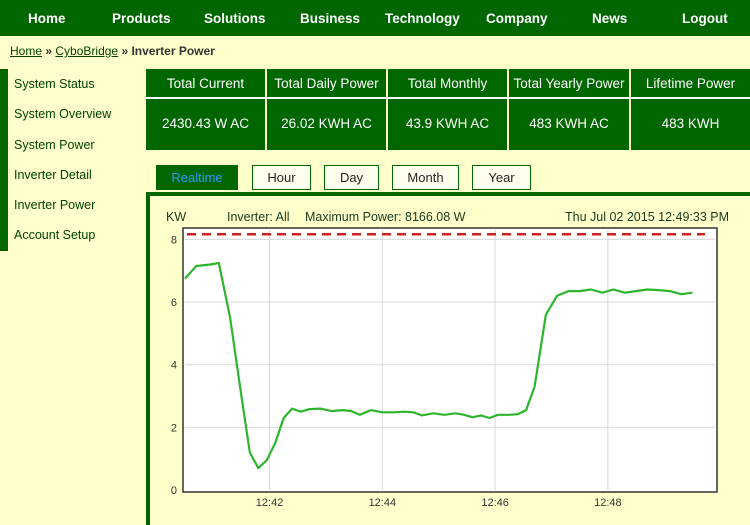  I want to click on stat-label: Total Current, so click(205, 84).